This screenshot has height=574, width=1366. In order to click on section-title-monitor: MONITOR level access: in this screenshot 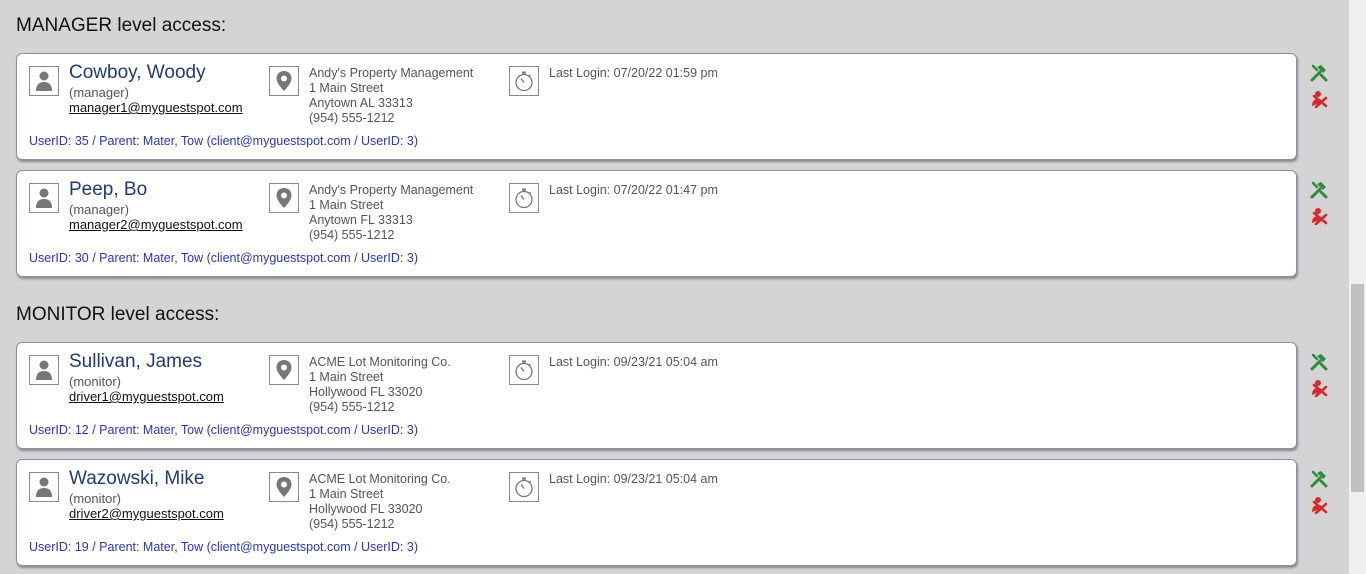, I will do `click(118, 314)`.